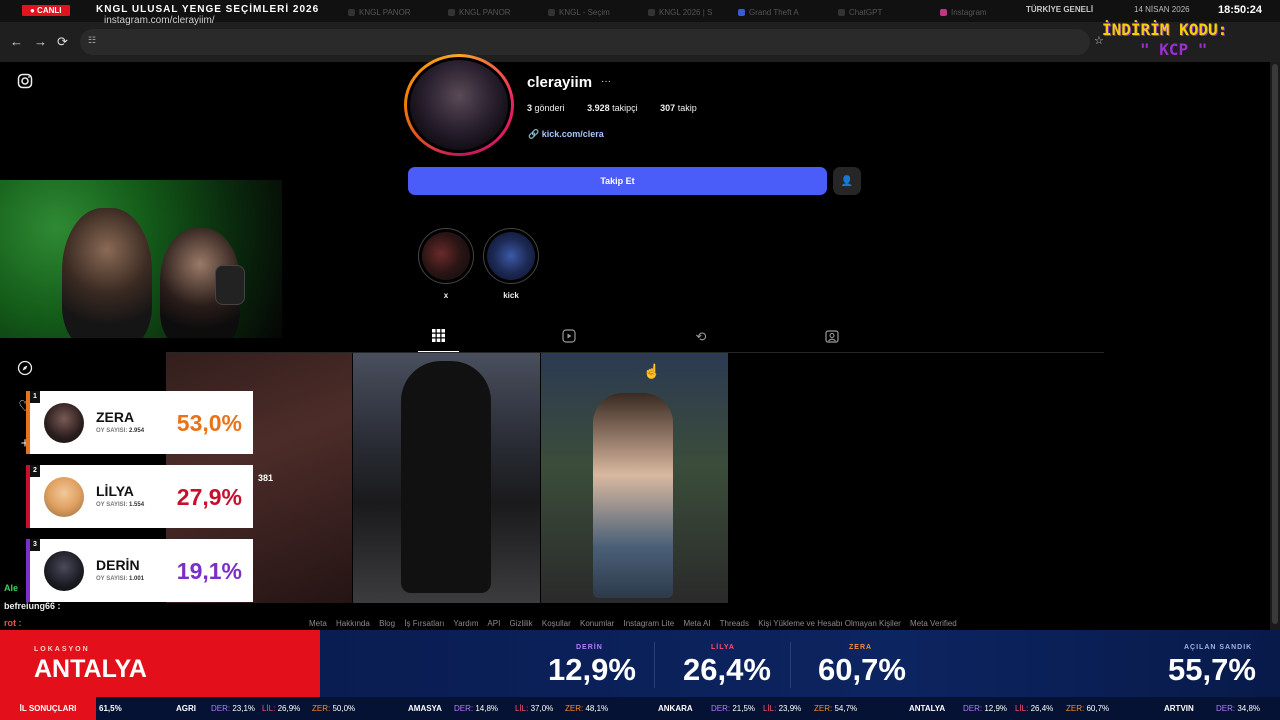 The image size is (1280, 720). I want to click on tagged-icon, so click(832, 337).